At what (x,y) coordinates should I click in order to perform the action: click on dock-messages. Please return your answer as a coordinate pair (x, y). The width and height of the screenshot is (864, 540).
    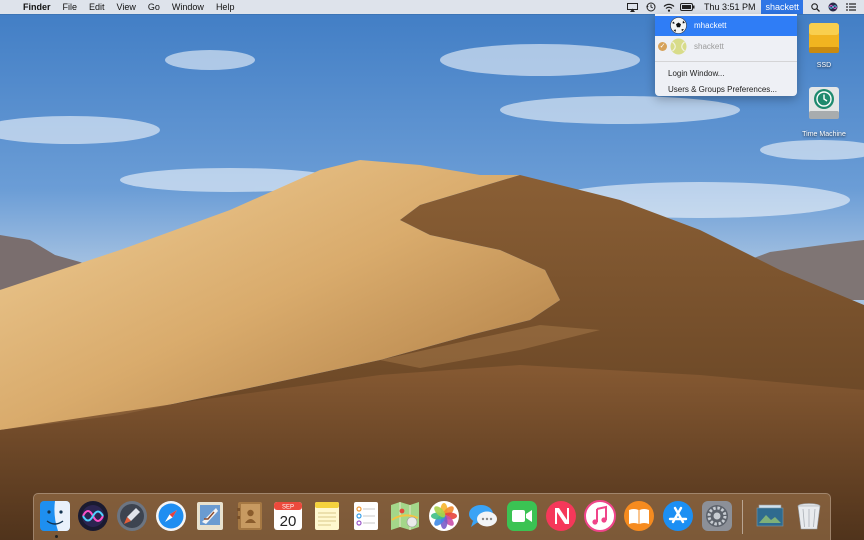
    Looking at the image, I should click on (483, 516).